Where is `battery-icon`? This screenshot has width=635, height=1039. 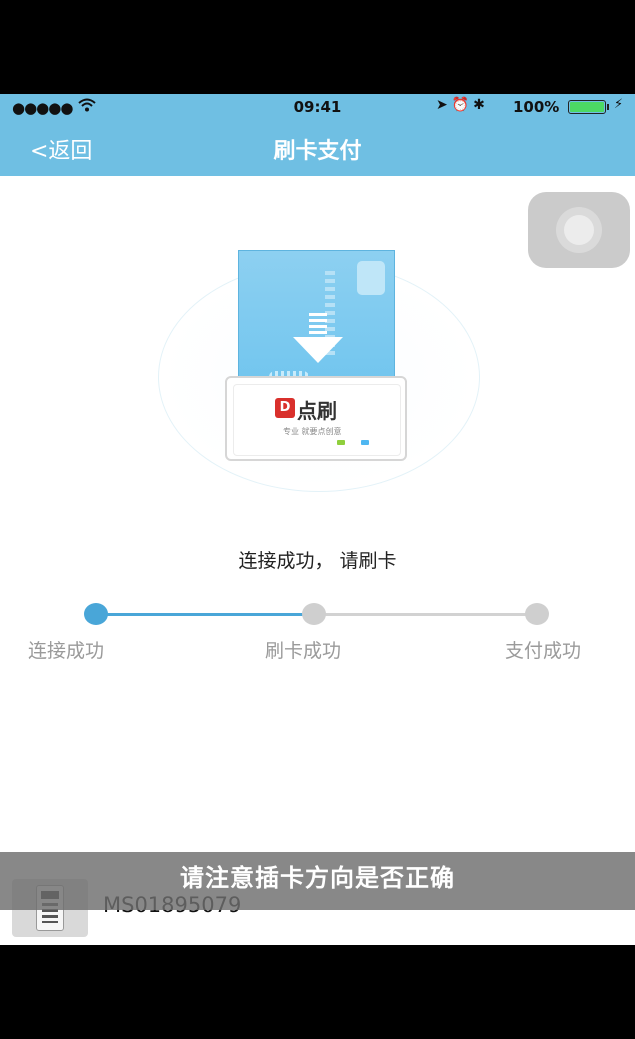
battery-icon is located at coordinates (587, 107).